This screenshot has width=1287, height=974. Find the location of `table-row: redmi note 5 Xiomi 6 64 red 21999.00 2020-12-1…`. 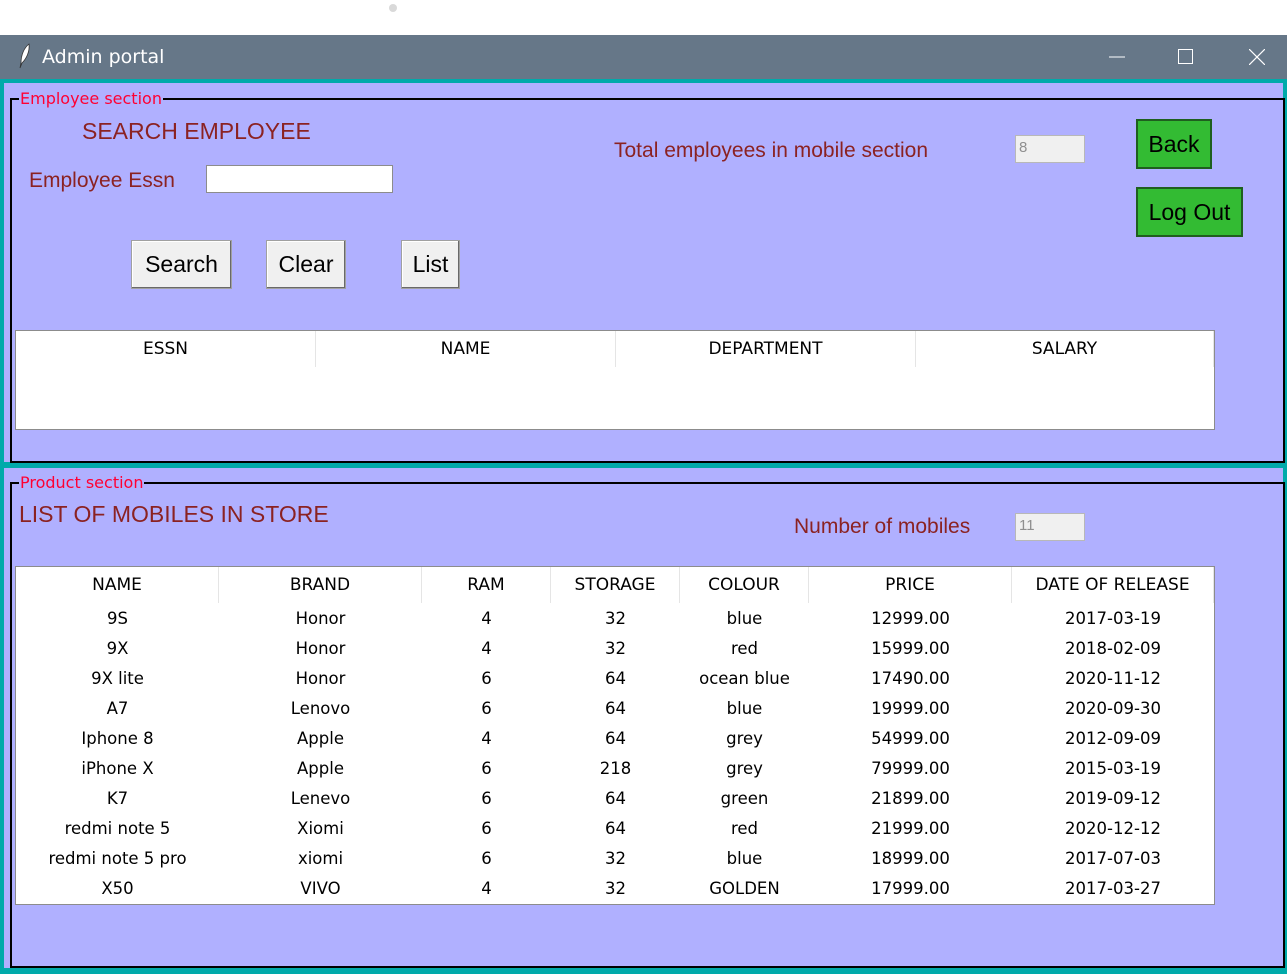

table-row: redmi note 5 Xiomi 6 64 red 21999.00 2020-12-1… is located at coordinates (615, 828).